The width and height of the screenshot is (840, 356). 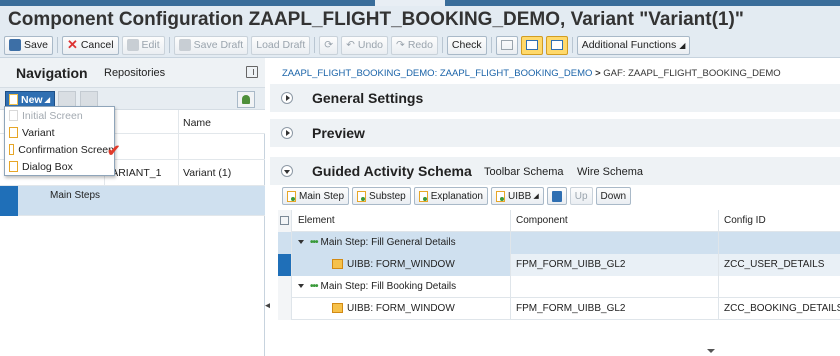 What do you see at coordinates (184, 45) in the screenshot?
I see `draft-icon` at bounding box center [184, 45].